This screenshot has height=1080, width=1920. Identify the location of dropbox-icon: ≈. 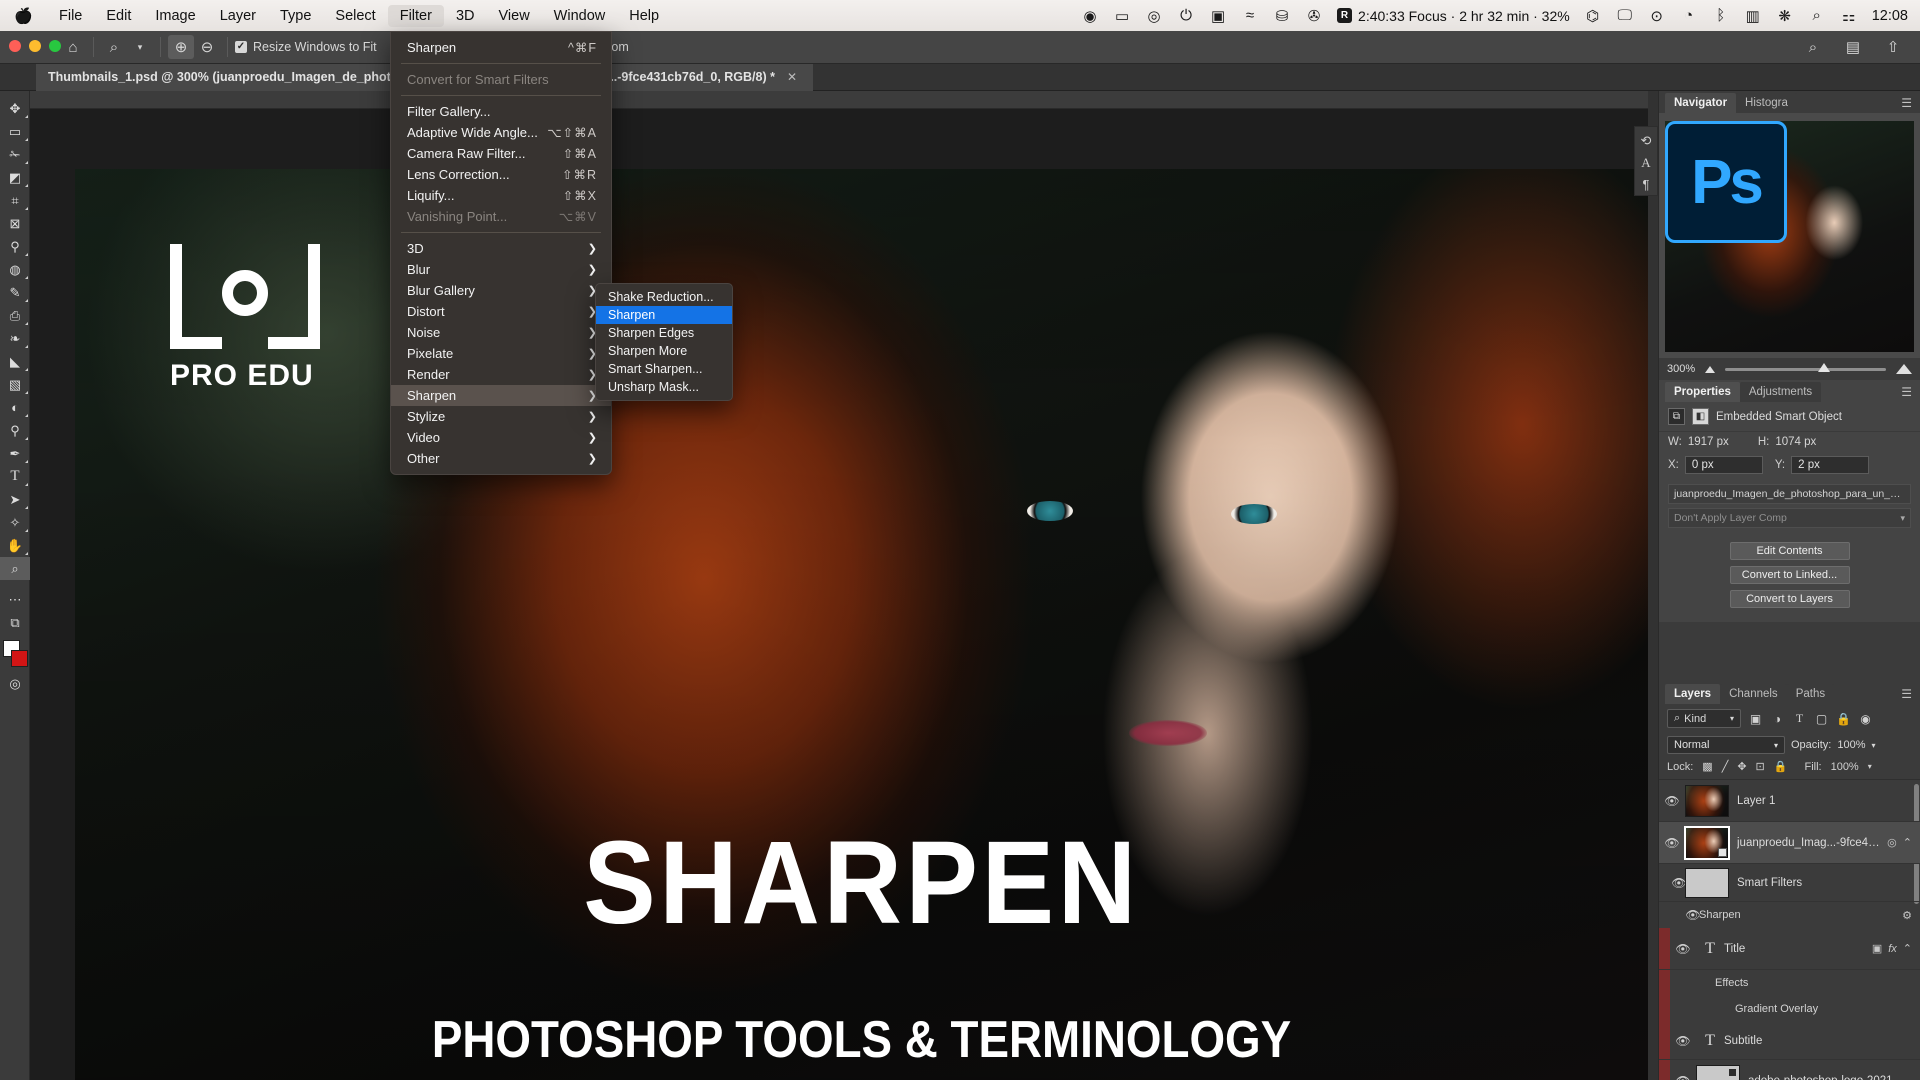
(1250, 16).